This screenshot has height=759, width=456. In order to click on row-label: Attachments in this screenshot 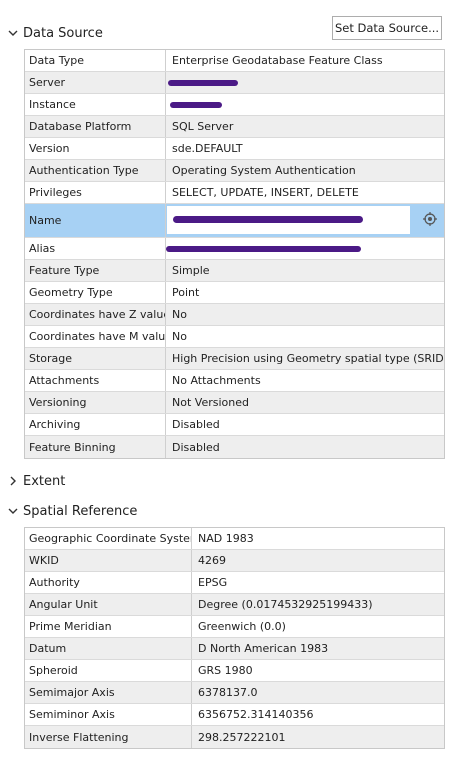, I will do `click(95, 380)`.